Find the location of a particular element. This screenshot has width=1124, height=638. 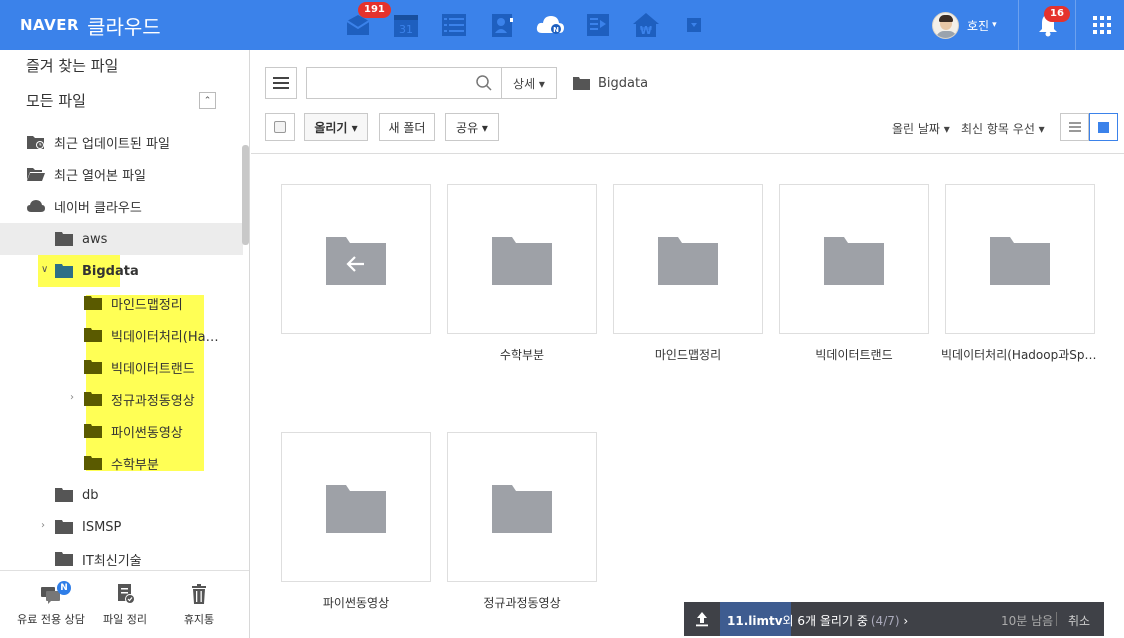

sidebar-item-naver-cloud: 네이버 클라우드 is located at coordinates (84, 206).